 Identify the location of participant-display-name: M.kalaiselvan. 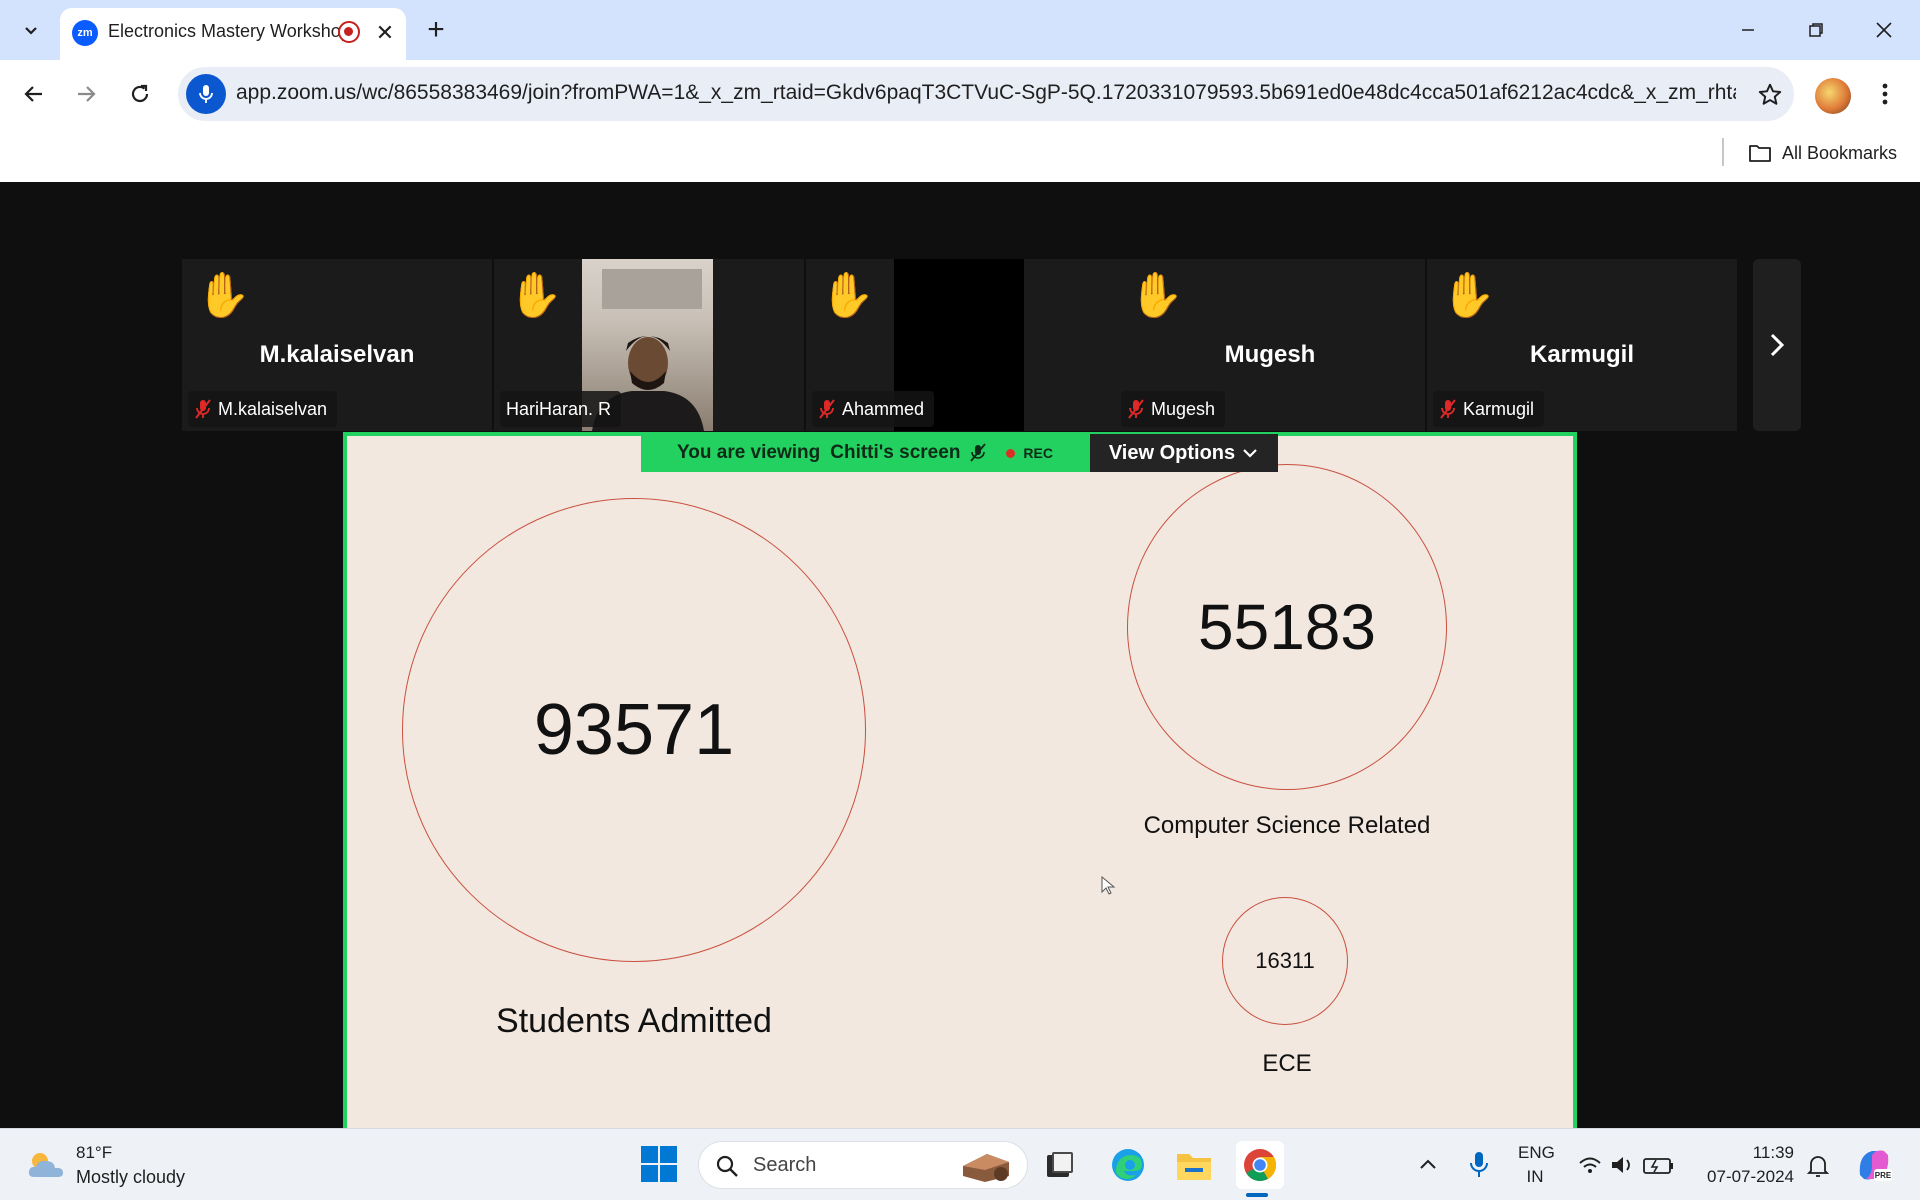
(337, 354).